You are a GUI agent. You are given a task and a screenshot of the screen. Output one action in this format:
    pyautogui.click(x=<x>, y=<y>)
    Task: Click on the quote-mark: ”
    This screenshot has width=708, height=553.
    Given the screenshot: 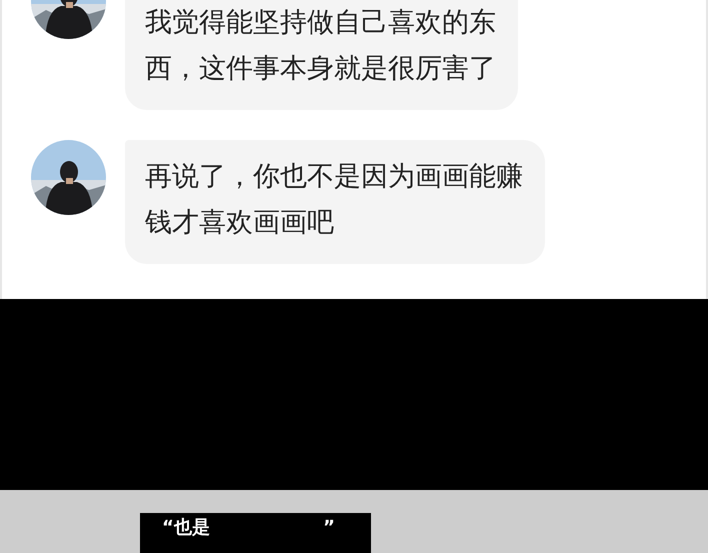 What is the action you would take?
    pyautogui.click(x=329, y=528)
    